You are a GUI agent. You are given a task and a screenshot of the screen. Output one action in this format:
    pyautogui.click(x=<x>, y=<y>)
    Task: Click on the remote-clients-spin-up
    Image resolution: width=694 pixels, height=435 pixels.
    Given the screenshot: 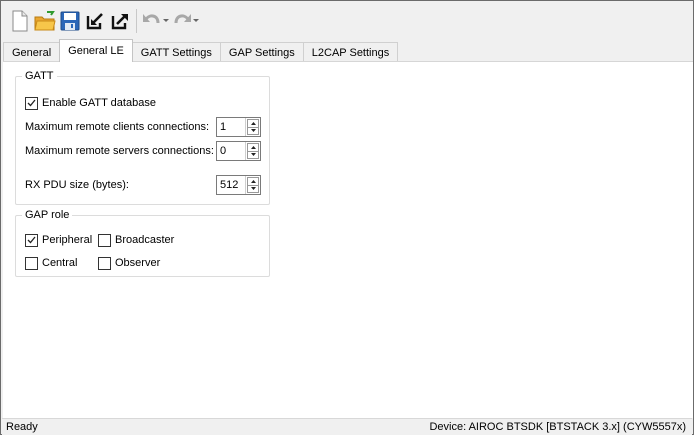 What is the action you would take?
    pyautogui.click(x=253, y=123)
    